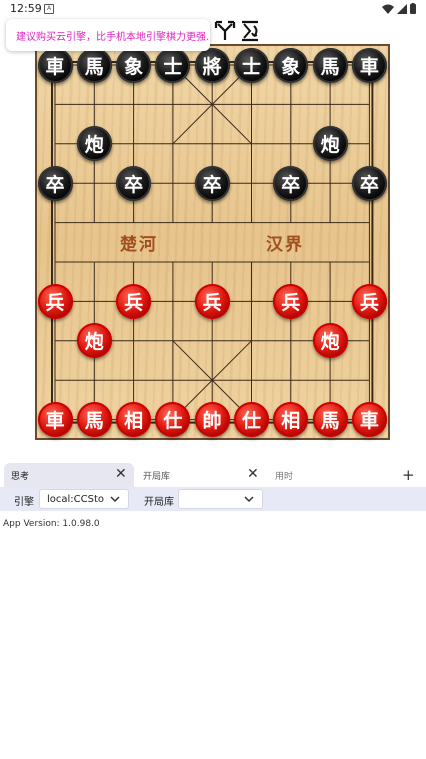  What do you see at coordinates (413, 8) in the screenshot?
I see `battery-icon` at bounding box center [413, 8].